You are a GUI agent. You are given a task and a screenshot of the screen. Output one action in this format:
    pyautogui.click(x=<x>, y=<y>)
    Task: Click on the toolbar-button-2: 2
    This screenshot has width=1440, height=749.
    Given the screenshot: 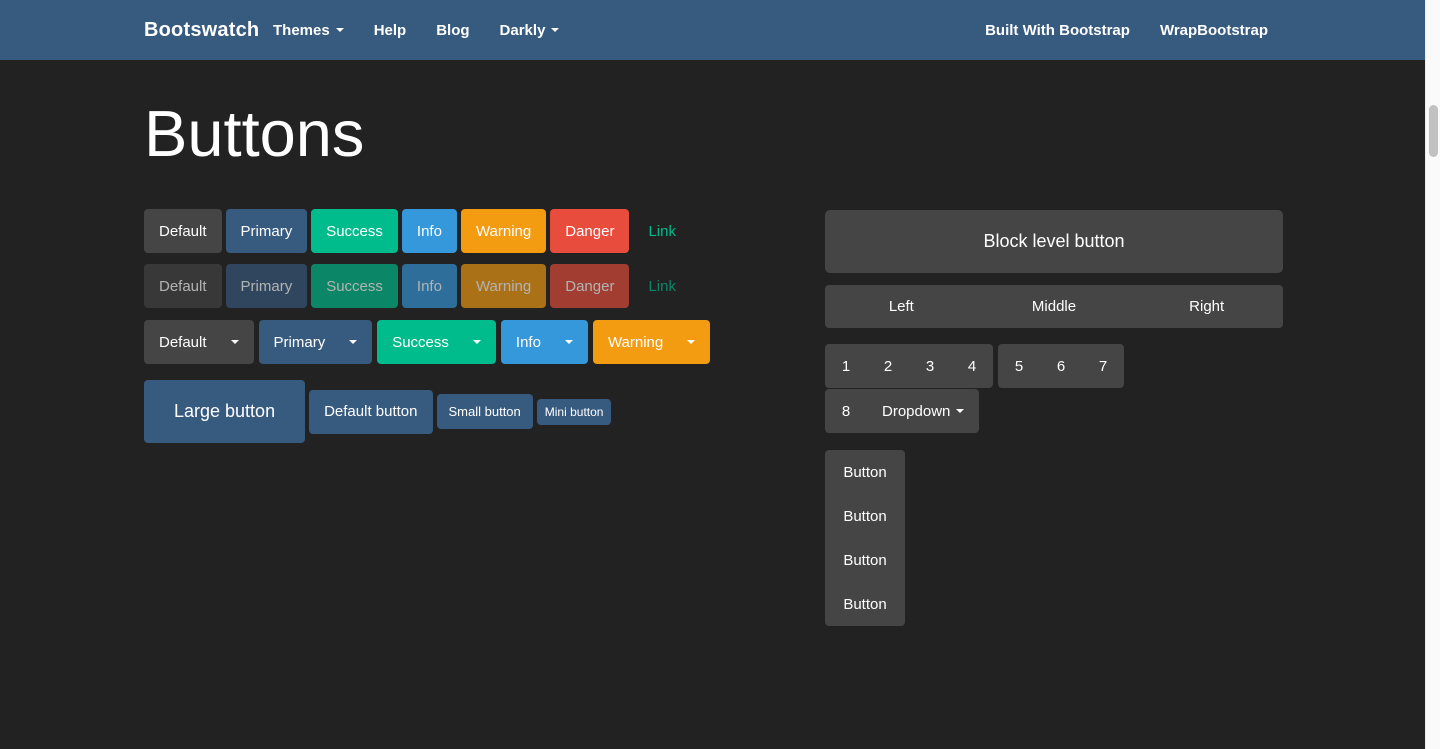 What is the action you would take?
    pyautogui.click(x=888, y=366)
    